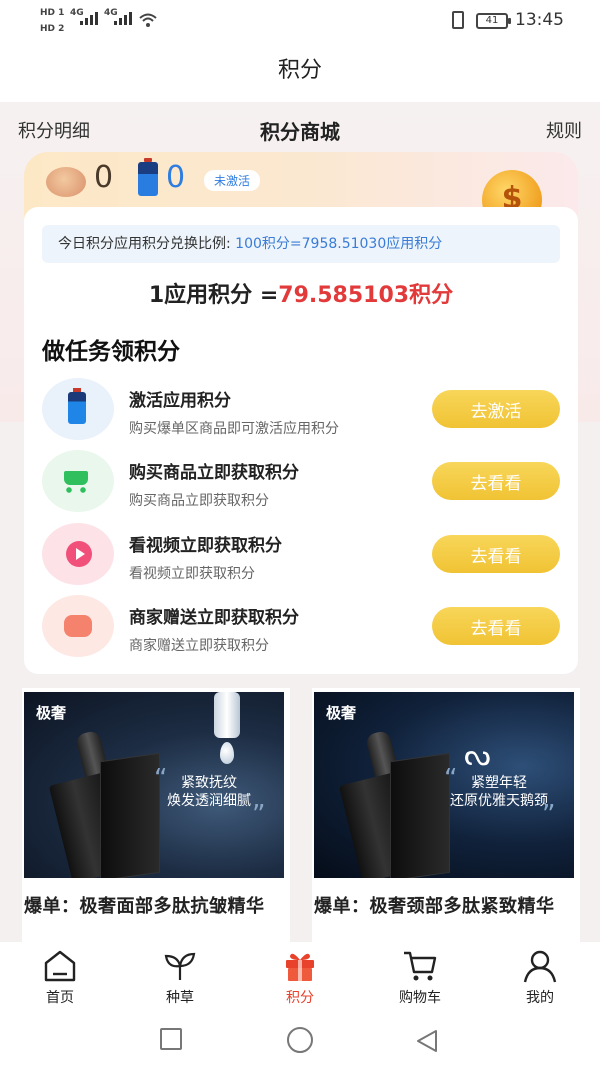 The width and height of the screenshot is (600, 1067). Describe the element at coordinates (180, 998) in the screenshot. I see `tab-label: 种草` at that location.